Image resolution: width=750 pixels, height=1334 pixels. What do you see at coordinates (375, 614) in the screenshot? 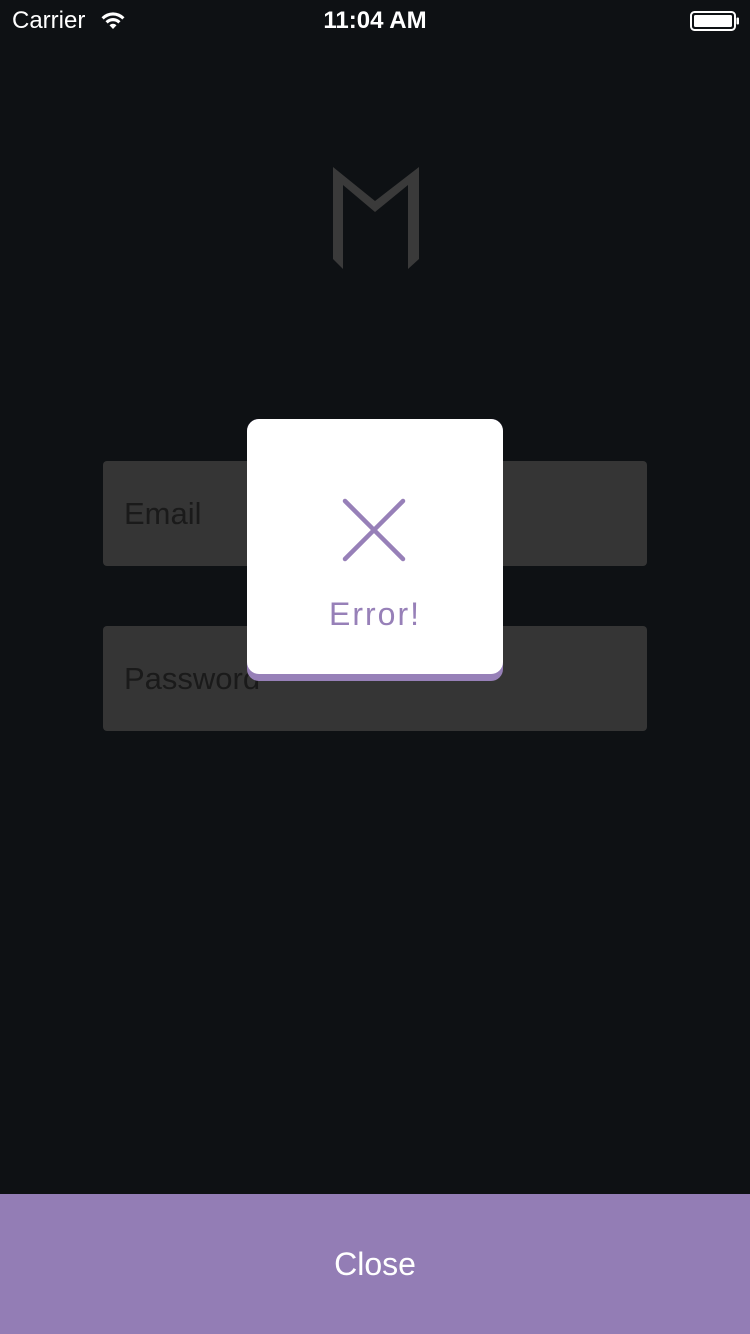
I see `error-title: Error!` at bounding box center [375, 614].